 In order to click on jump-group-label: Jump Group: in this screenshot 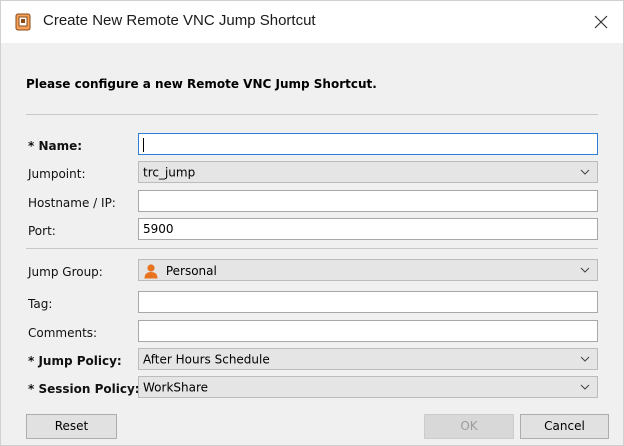, I will do `click(65, 272)`.